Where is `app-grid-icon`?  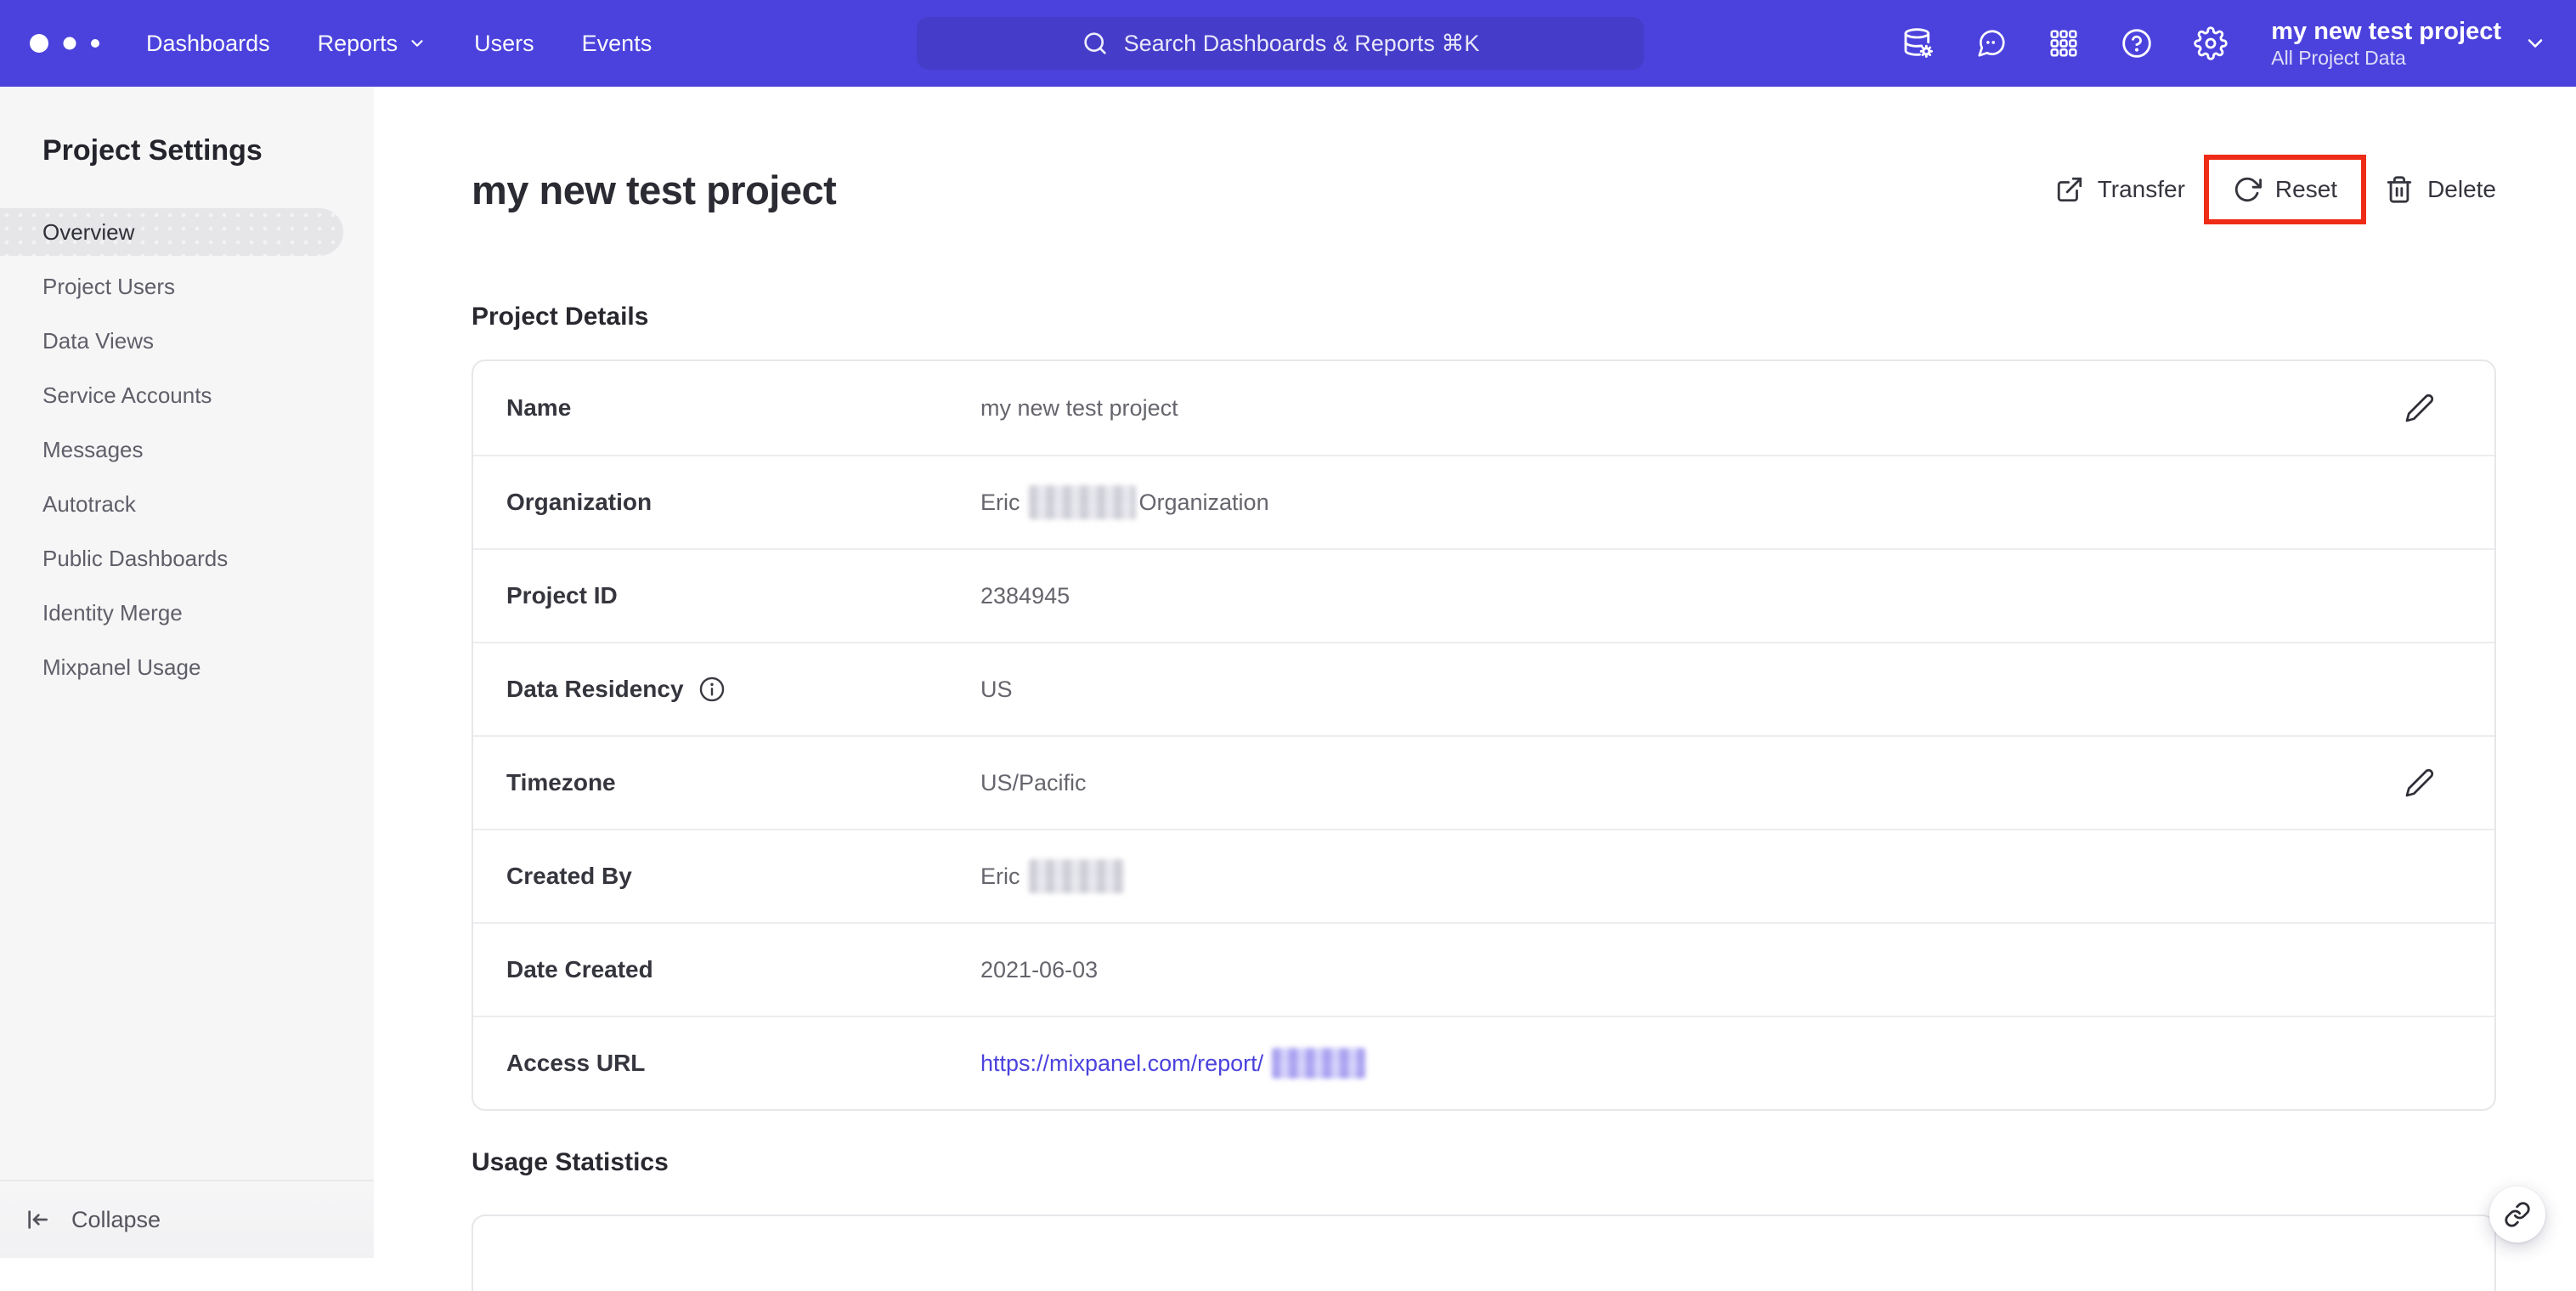
app-grid-icon is located at coordinates (2063, 43).